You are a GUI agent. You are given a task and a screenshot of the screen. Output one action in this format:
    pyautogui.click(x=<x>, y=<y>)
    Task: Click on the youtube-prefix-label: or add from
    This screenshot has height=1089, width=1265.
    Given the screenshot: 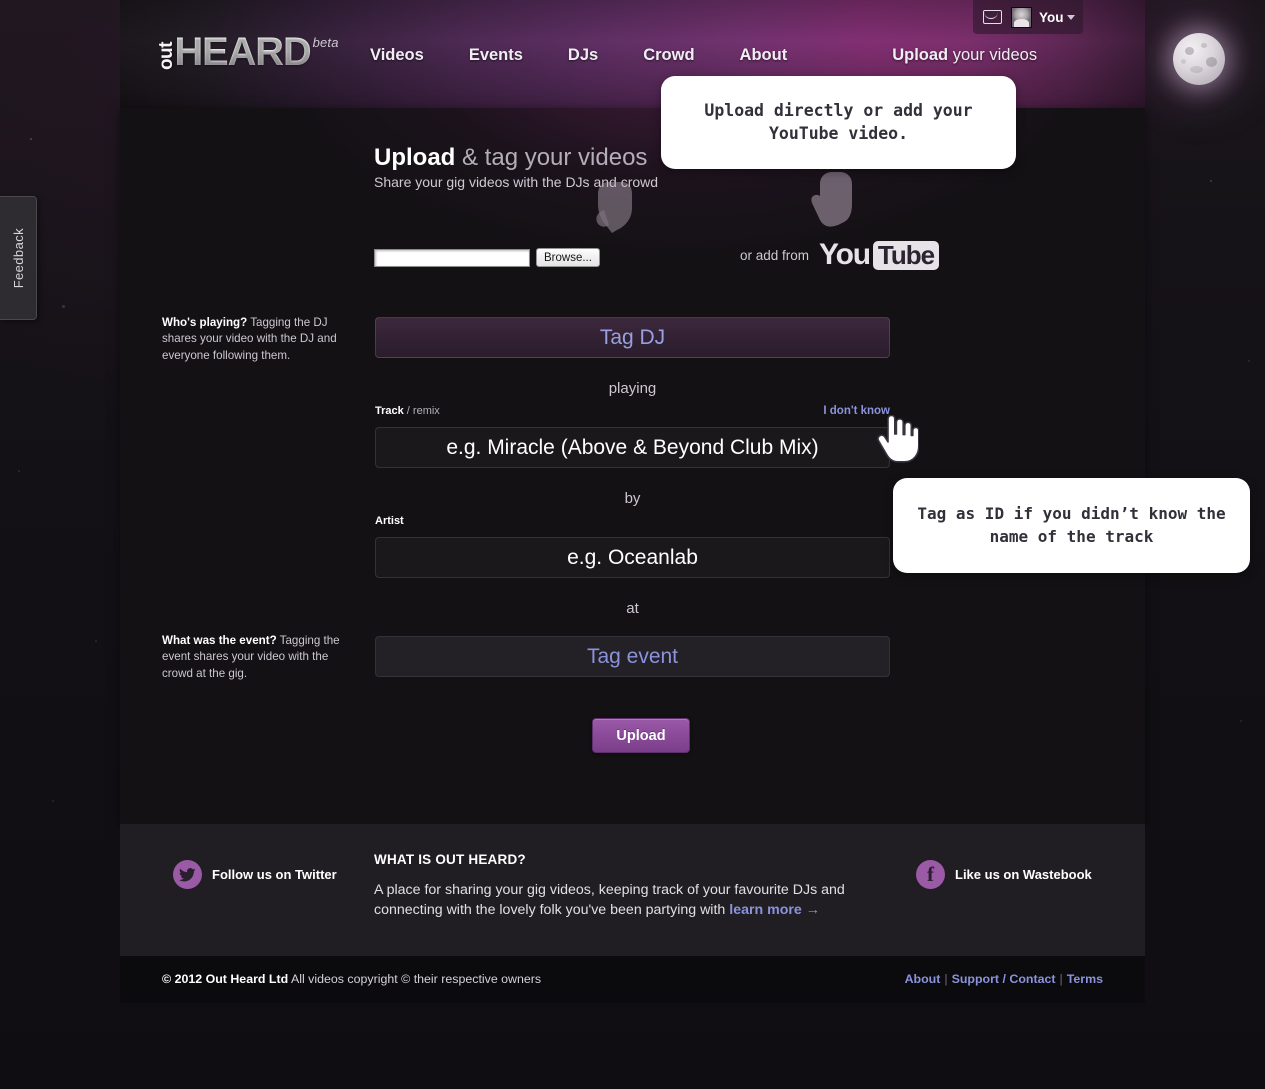 What is the action you would take?
    pyautogui.click(x=775, y=255)
    